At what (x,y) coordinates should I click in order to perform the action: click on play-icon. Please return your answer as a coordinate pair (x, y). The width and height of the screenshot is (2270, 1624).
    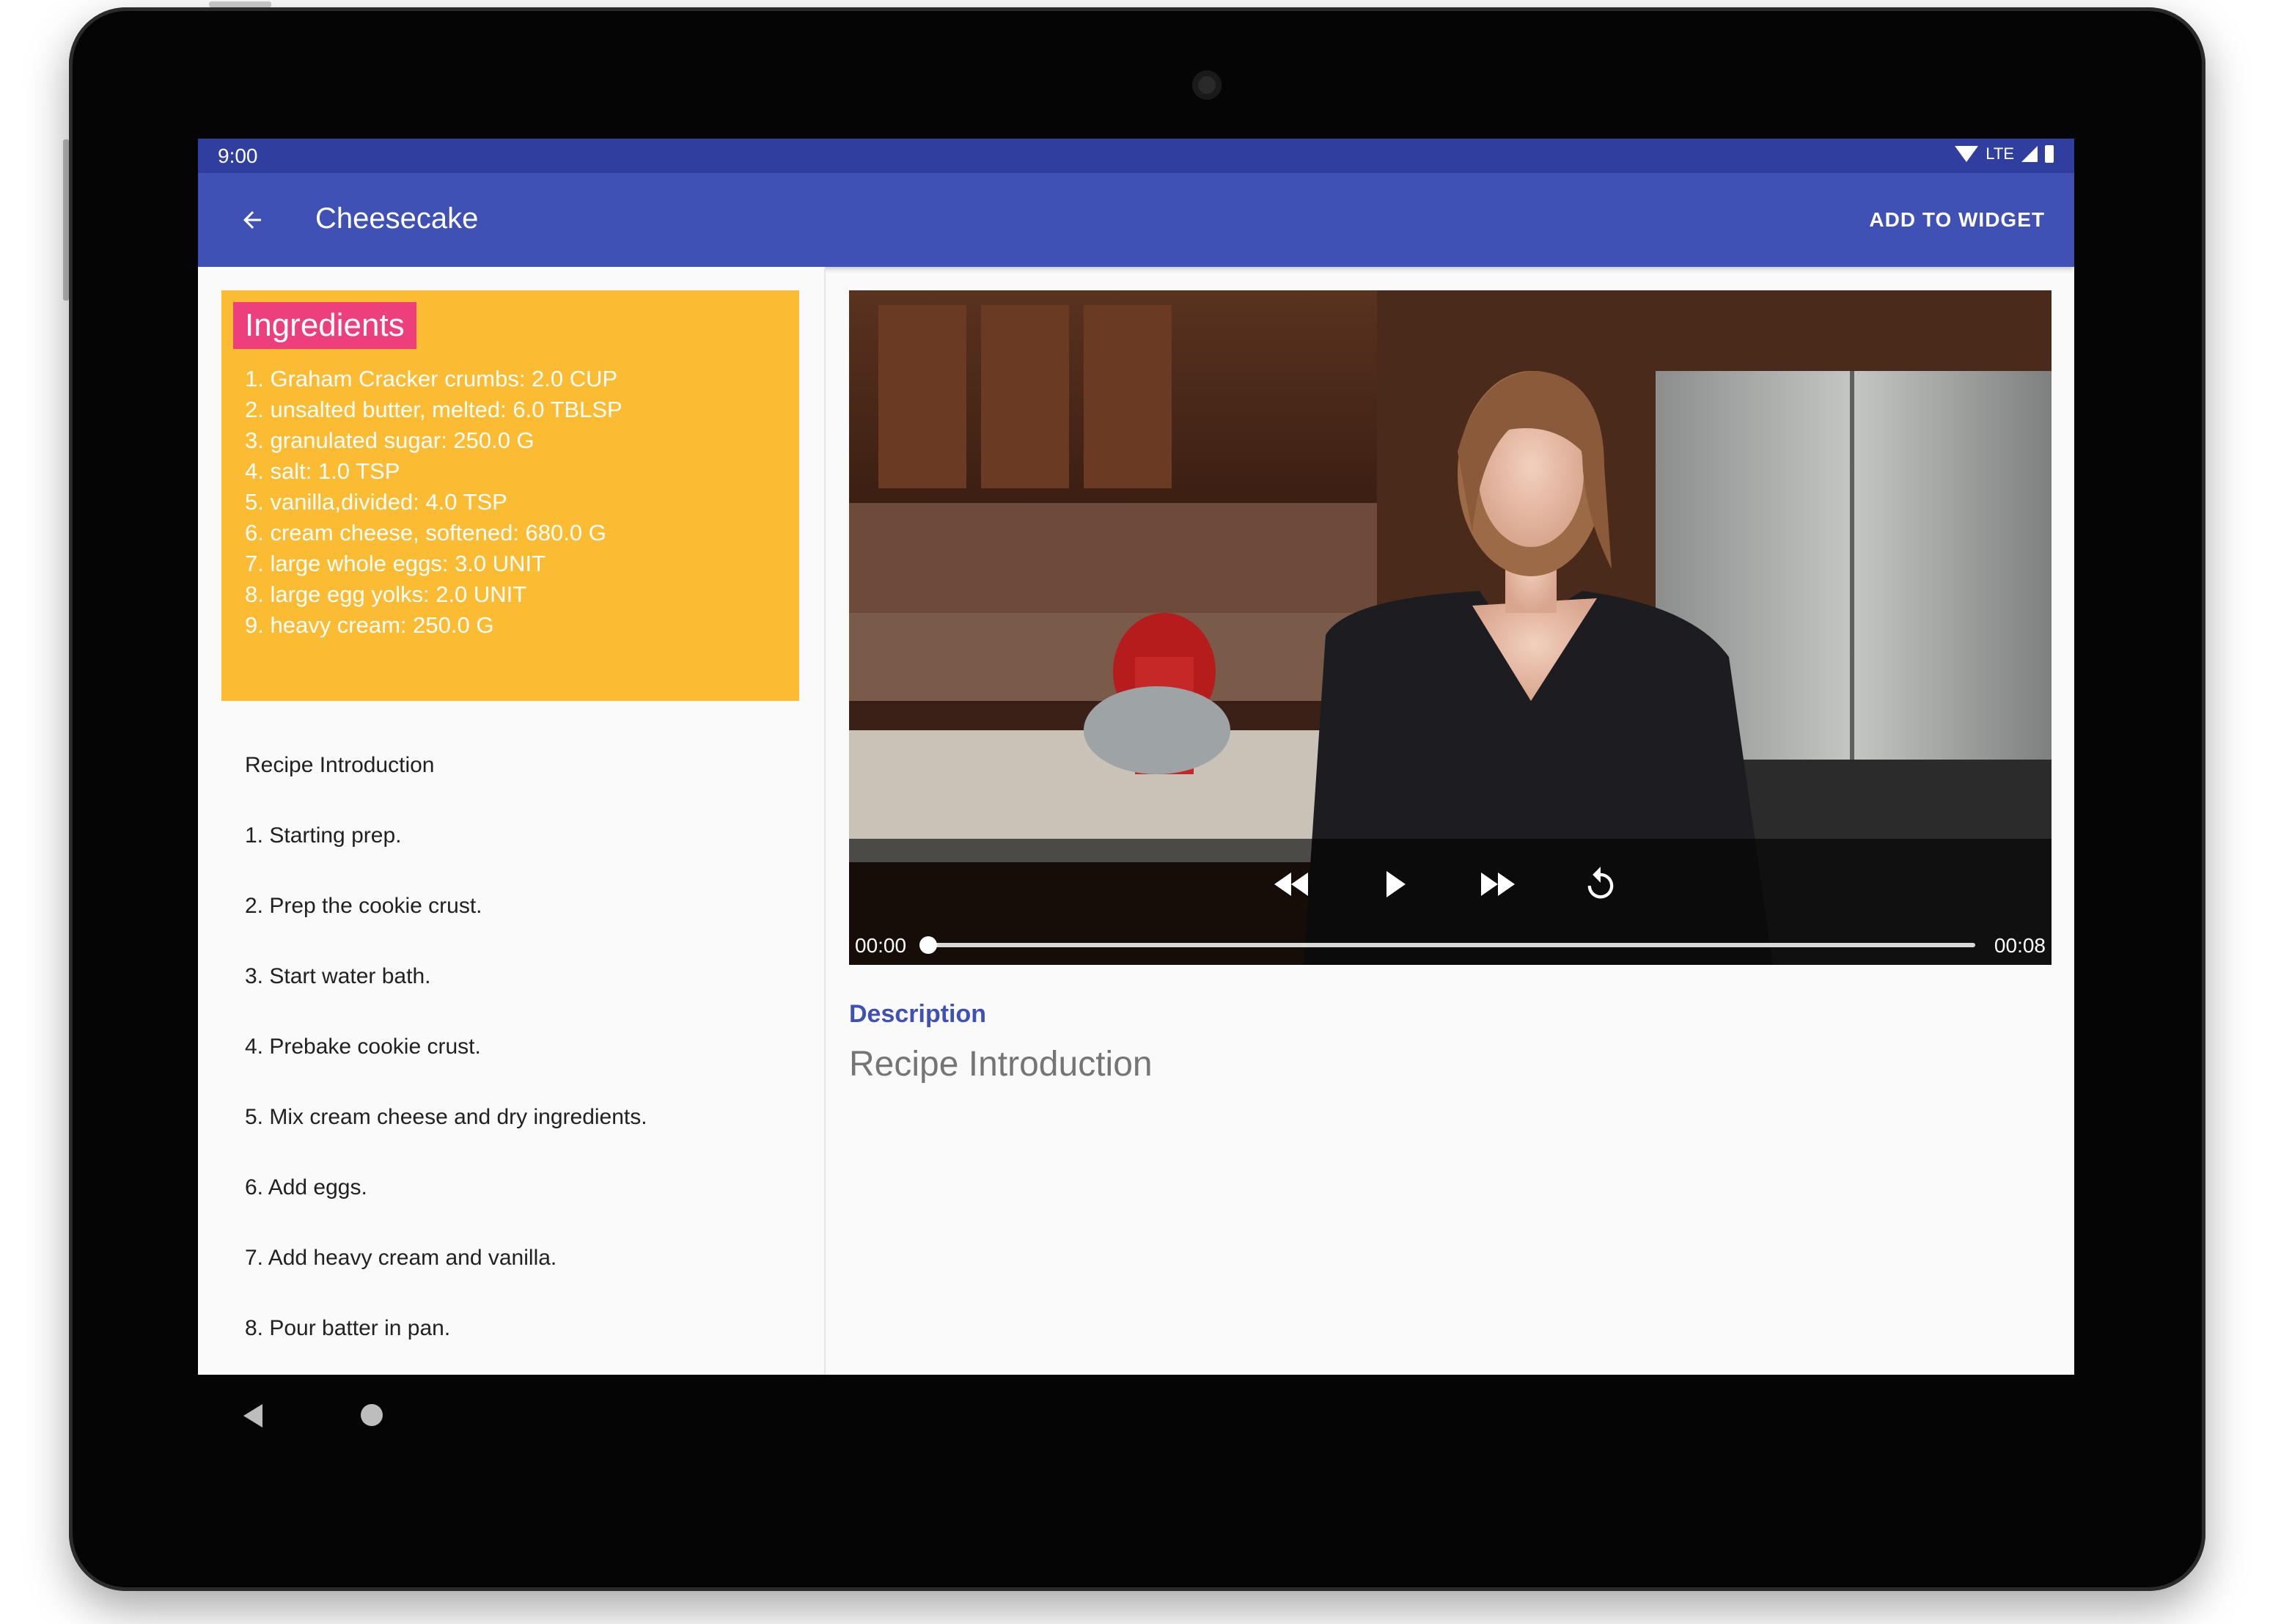
    Looking at the image, I should click on (1396, 884).